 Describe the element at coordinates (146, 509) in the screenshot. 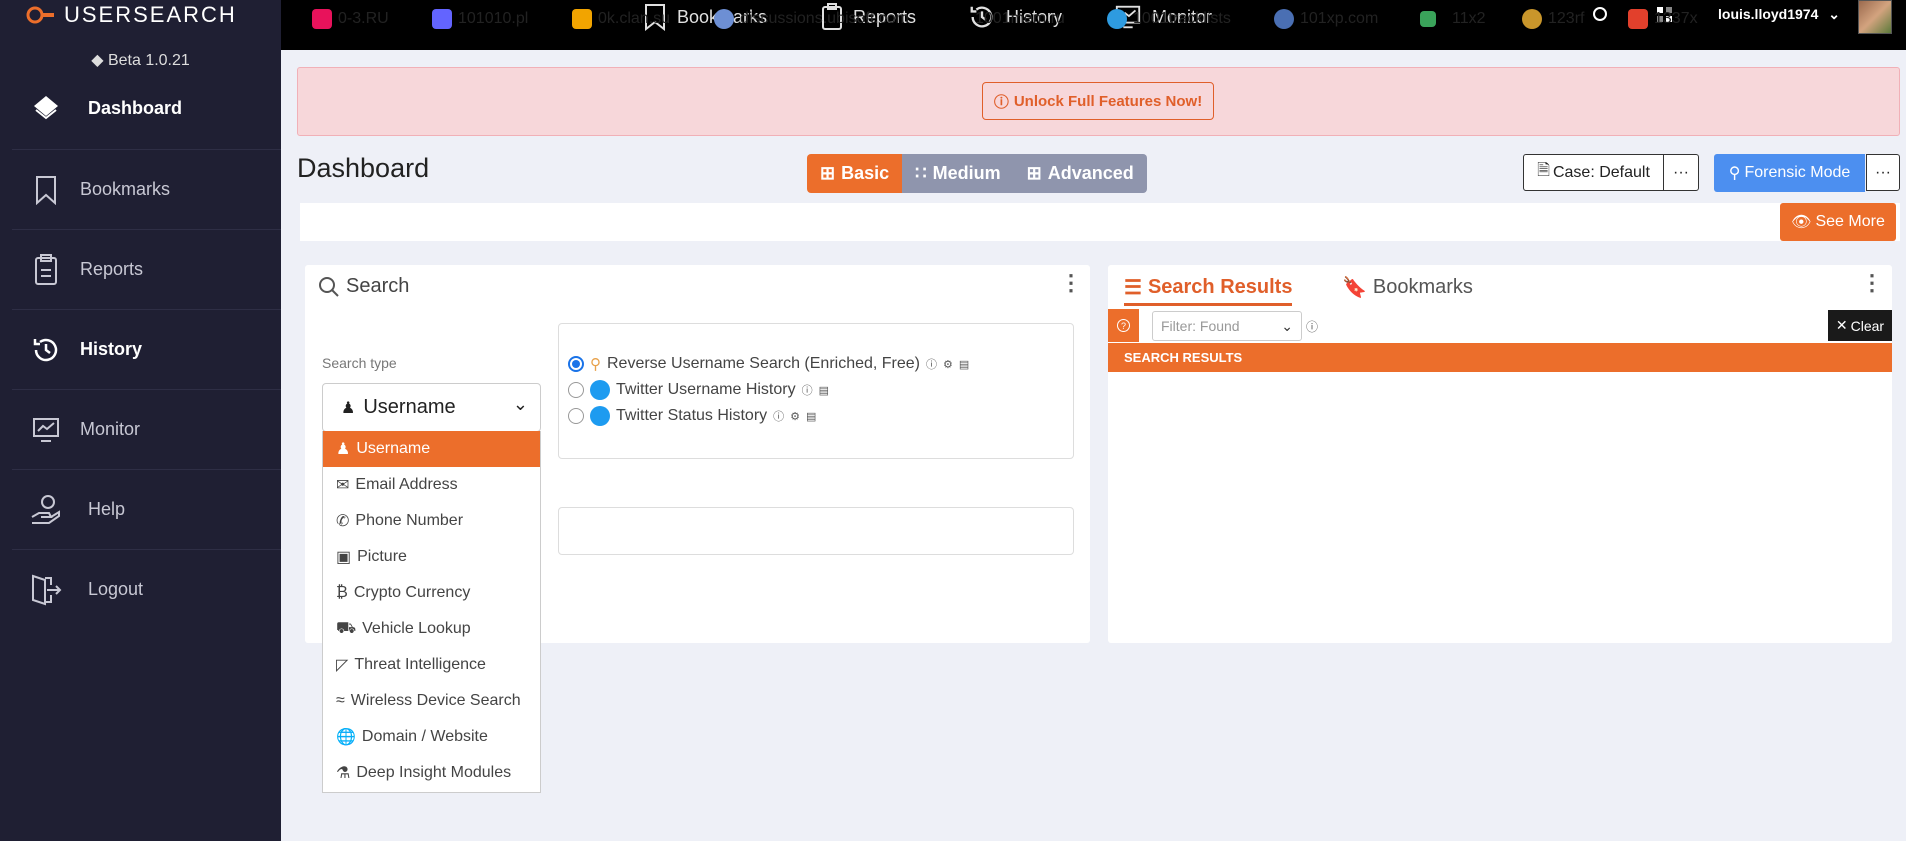

I see `sidebar-item-help: Help` at that location.